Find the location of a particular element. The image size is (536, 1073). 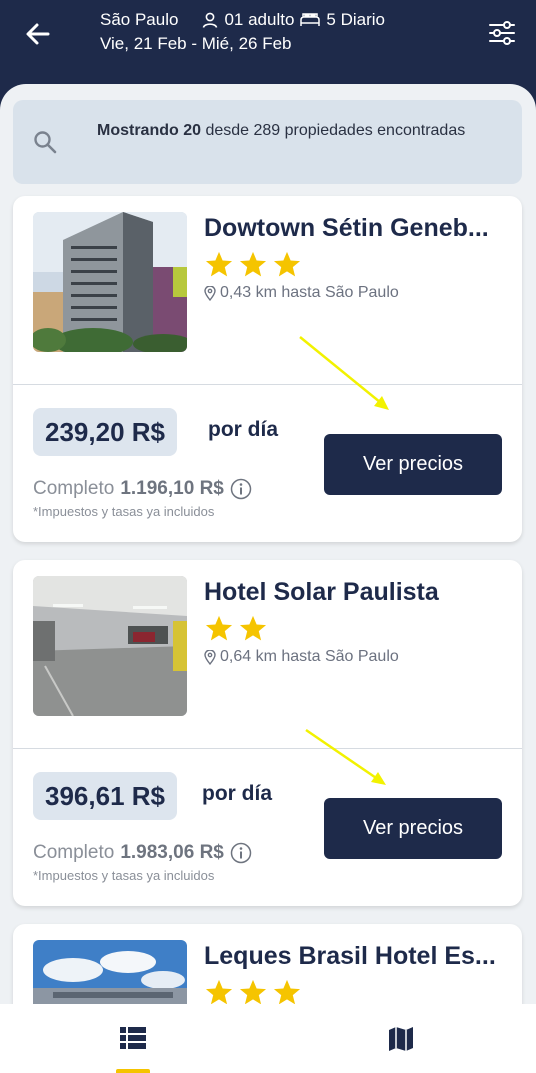

total-value: 1.983,06 R$ is located at coordinates (172, 852).